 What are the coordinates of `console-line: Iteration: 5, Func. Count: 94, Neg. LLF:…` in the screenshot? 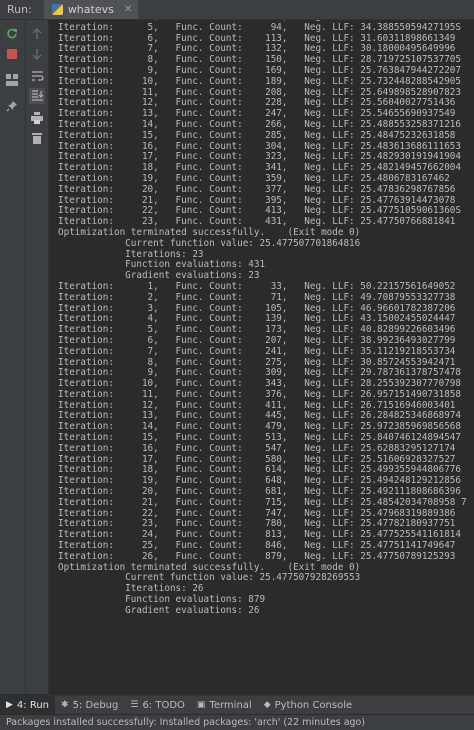 It's located at (259, 27).